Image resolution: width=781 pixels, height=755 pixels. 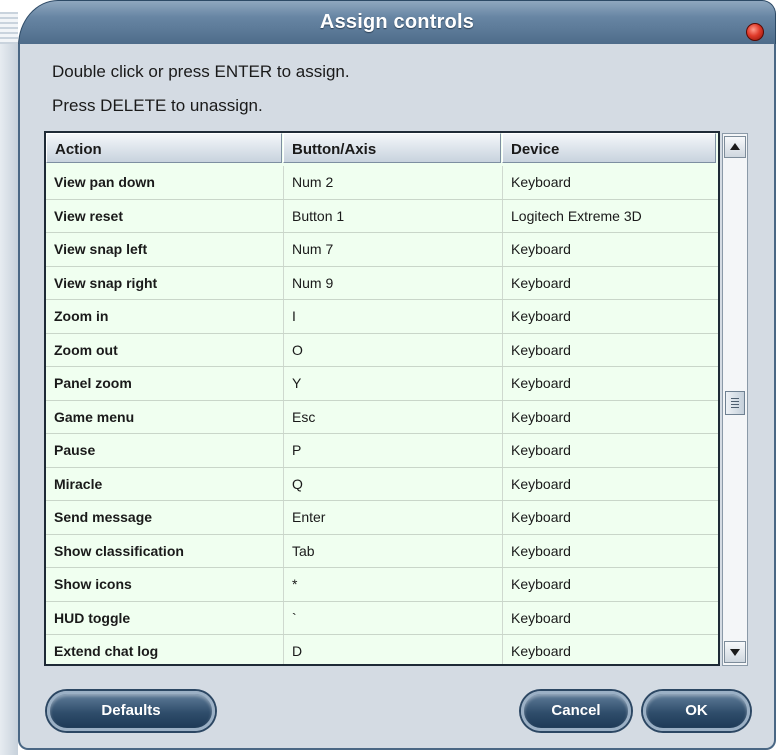 What do you see at coordinates (576, 215) in the screenshot?
I see `device-cell: Logitech Extreme 3D` at bounding box center [576, 215].